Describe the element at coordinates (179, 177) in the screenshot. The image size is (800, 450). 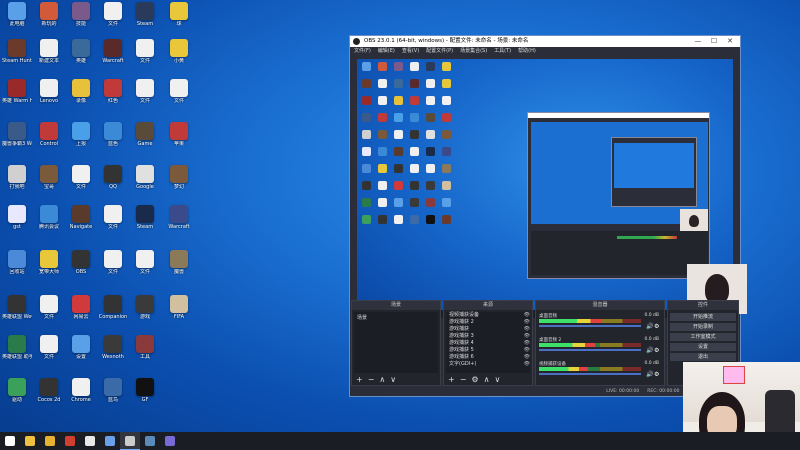
I see `desktop-icon: 梦幻` at that location.